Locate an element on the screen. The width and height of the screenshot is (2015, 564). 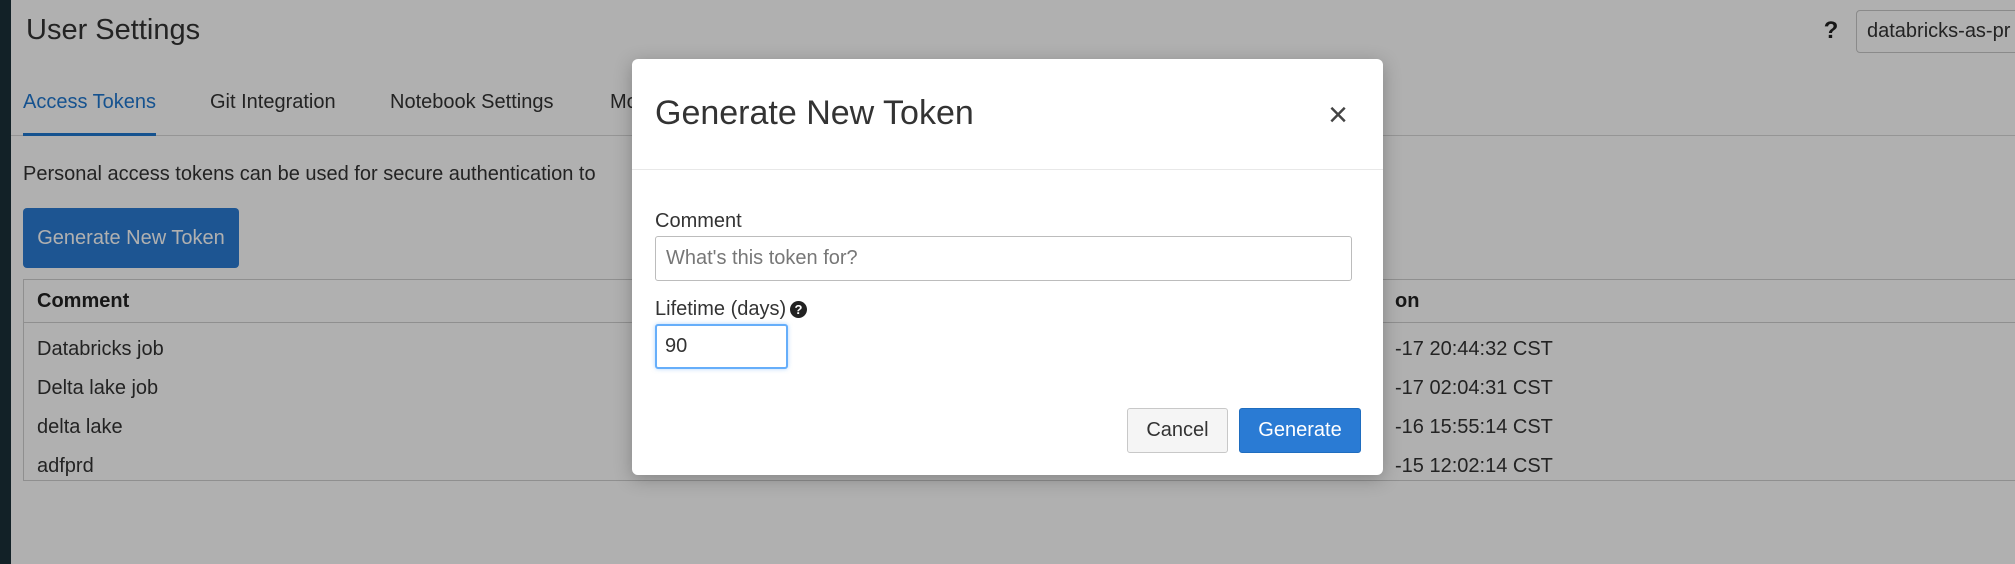
lifetime-days-input is located at coordinates (721, 346).